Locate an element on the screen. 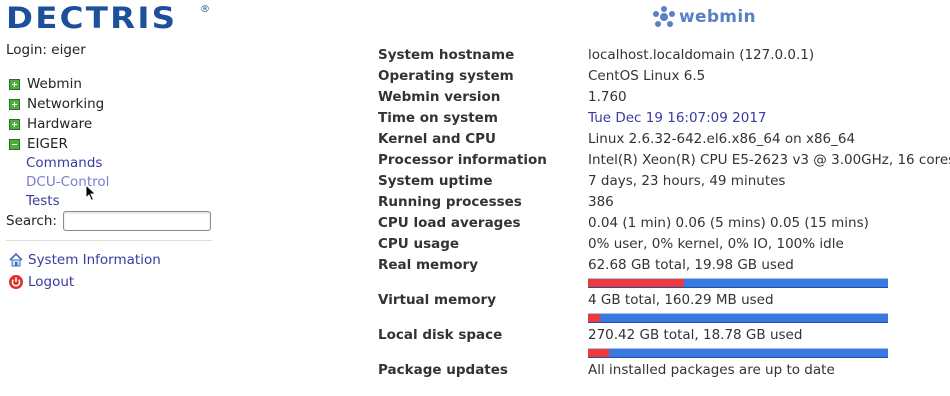 Image resolution: width=950 pixels, height=396 pixels. menu-divider is located at coordinates (109, 240).